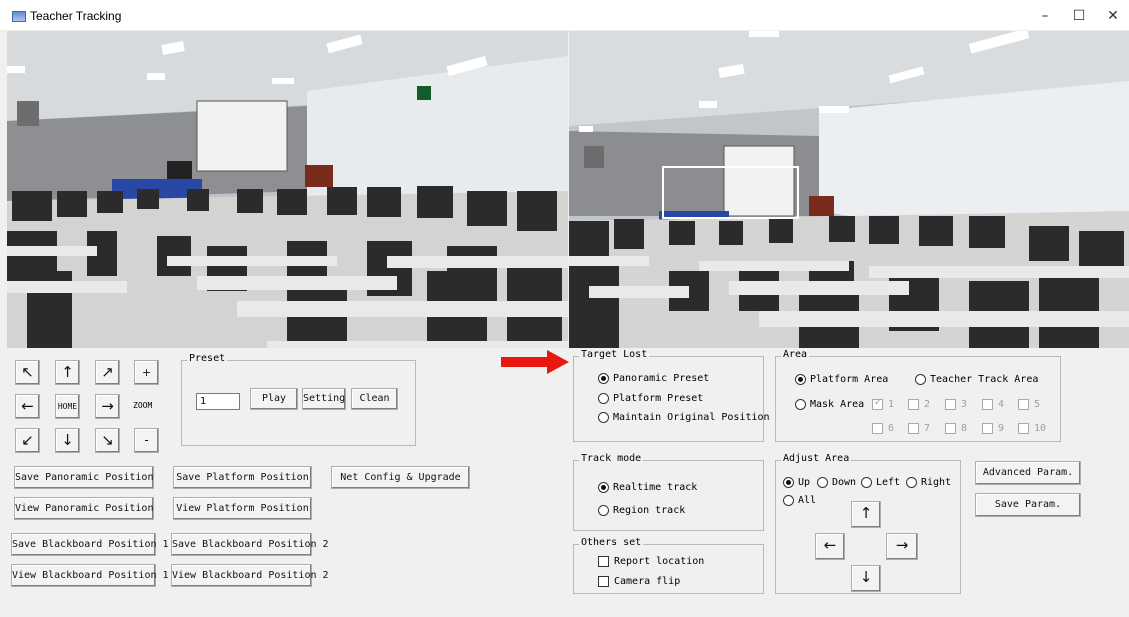  I want to click on mask-checkbox-7: 7, so click(919, 428).